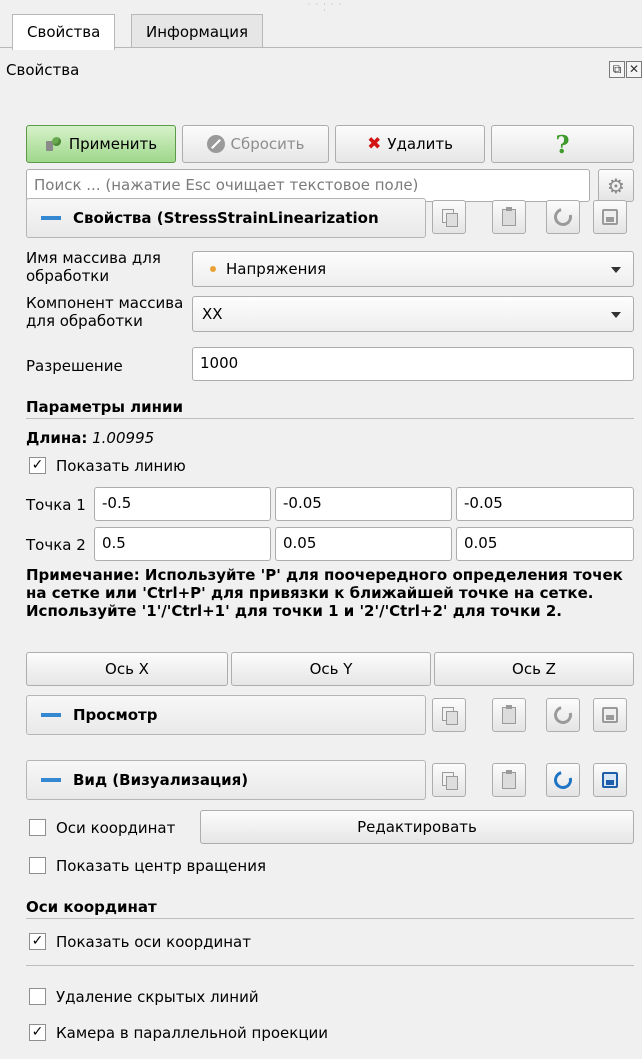  I want to click on axis-x-label: Ось X, so click(127, 669).